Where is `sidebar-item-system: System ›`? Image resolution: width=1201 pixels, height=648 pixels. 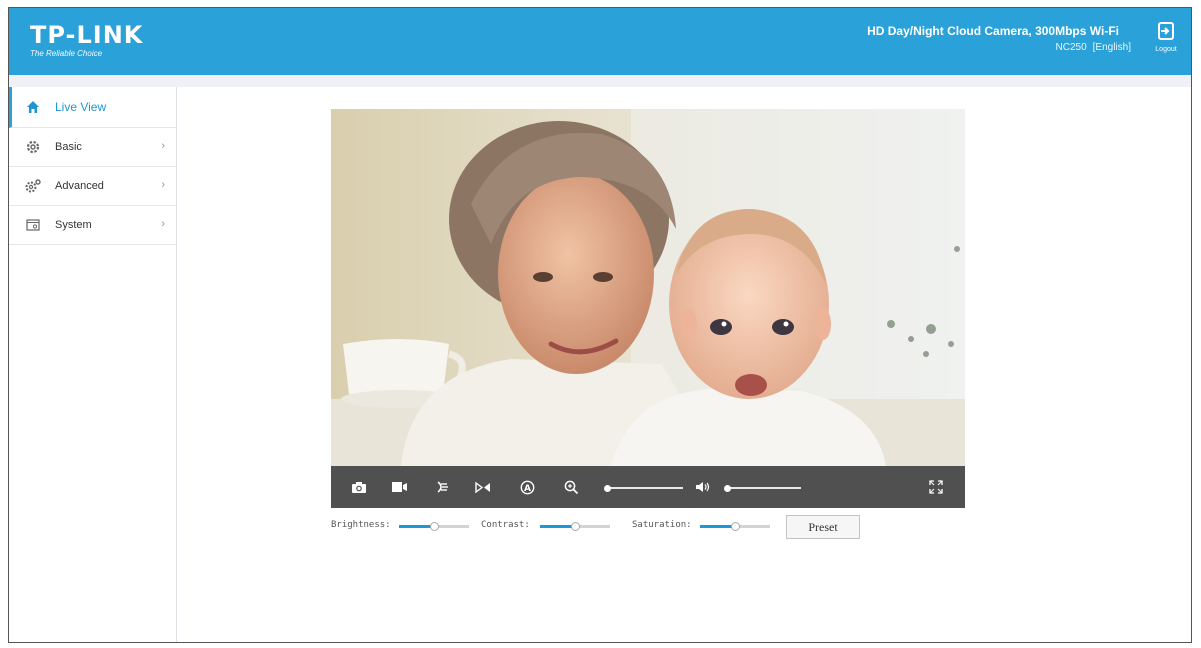
sidebar-item-system: System › is located at coordinates (92, 225).